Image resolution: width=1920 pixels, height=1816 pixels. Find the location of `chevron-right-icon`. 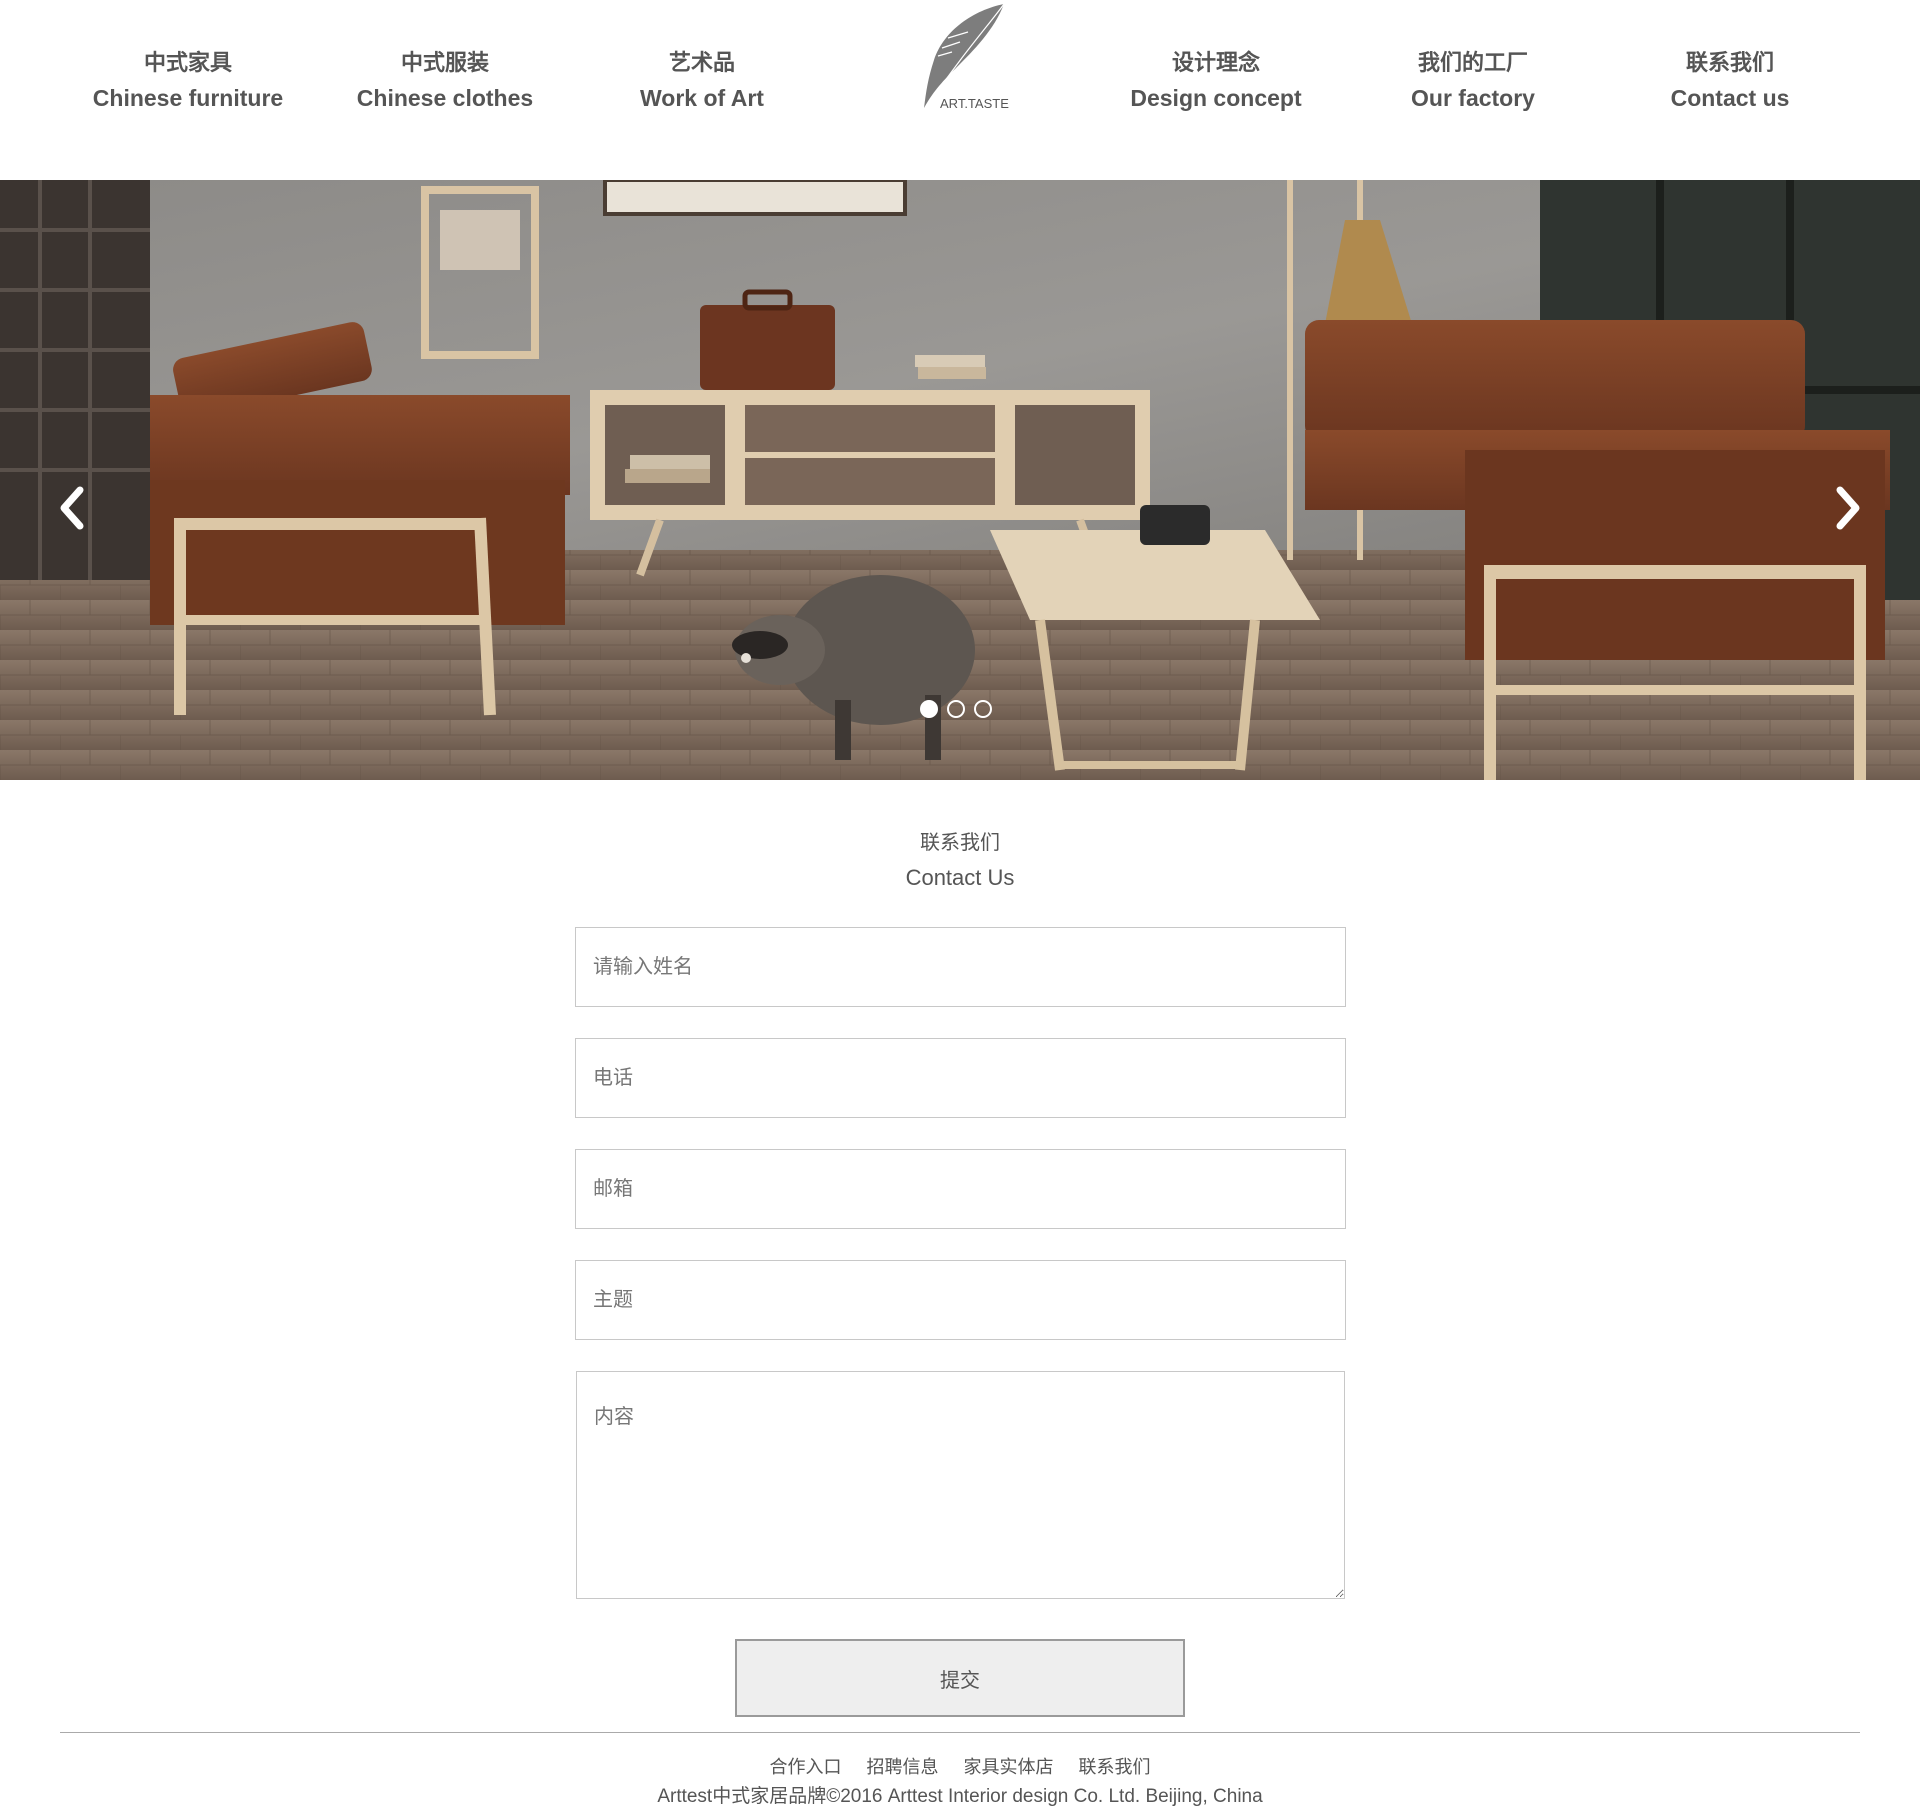

chevron-right-icon is located at coordinates (1848, 508).